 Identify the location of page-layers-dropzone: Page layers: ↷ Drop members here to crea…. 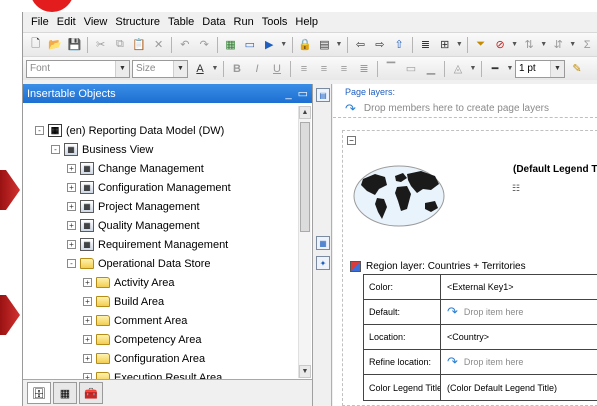
(465, 101).